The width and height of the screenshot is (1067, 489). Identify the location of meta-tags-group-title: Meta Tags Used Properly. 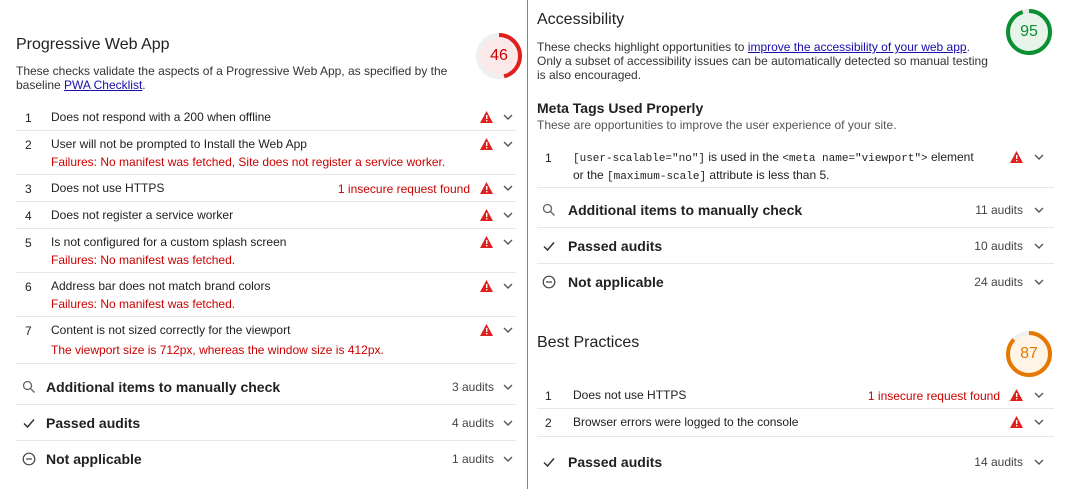
(620, 108).